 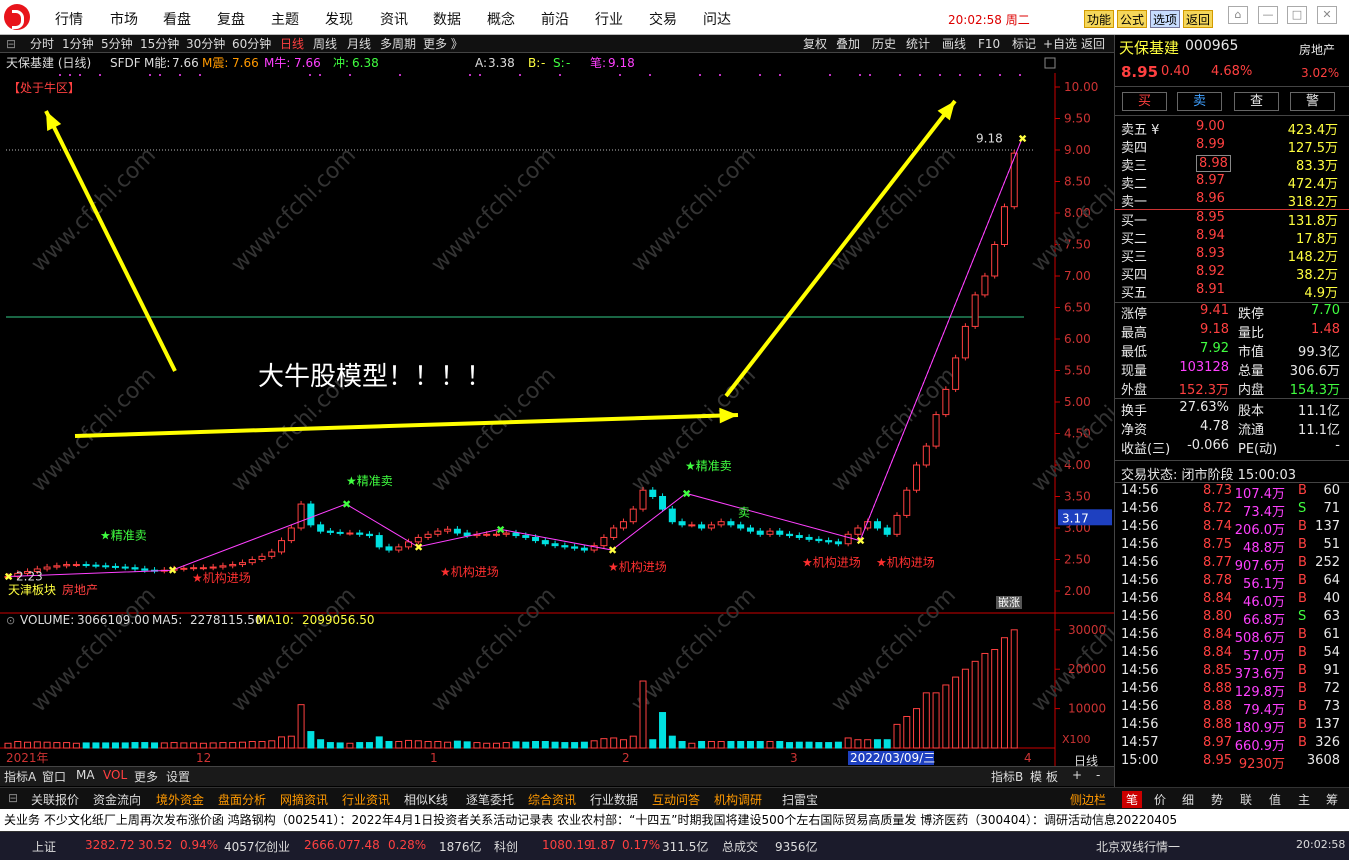 What do you see at coordinates (1327, 15) in the screenshot?
I see `close-icon: ✕` at bounding box center [1327, 15].